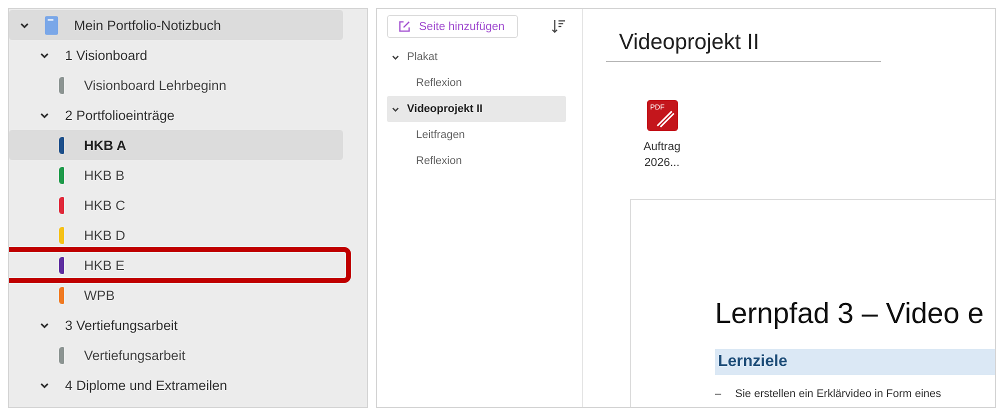 The image size is (998, 410). I want to click on notebook-icon, so click(51, 25).